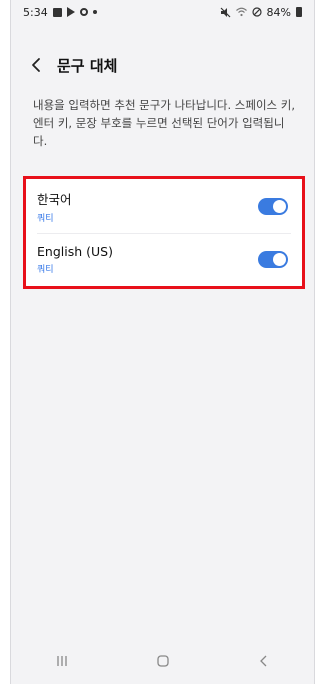 Image resolution: width=325 pixels, height=684 pixels. What do you see at coordinates (162, 65) in the screenshot?
I see `header: 문구 대체` at bounding box center [162, 65].